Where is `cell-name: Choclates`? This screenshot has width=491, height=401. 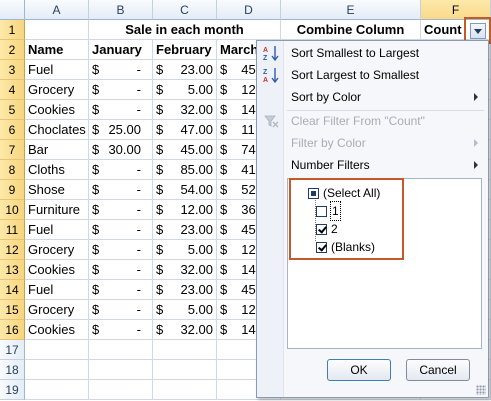
cell-name: Choclates is located at coordinates (57, 130).